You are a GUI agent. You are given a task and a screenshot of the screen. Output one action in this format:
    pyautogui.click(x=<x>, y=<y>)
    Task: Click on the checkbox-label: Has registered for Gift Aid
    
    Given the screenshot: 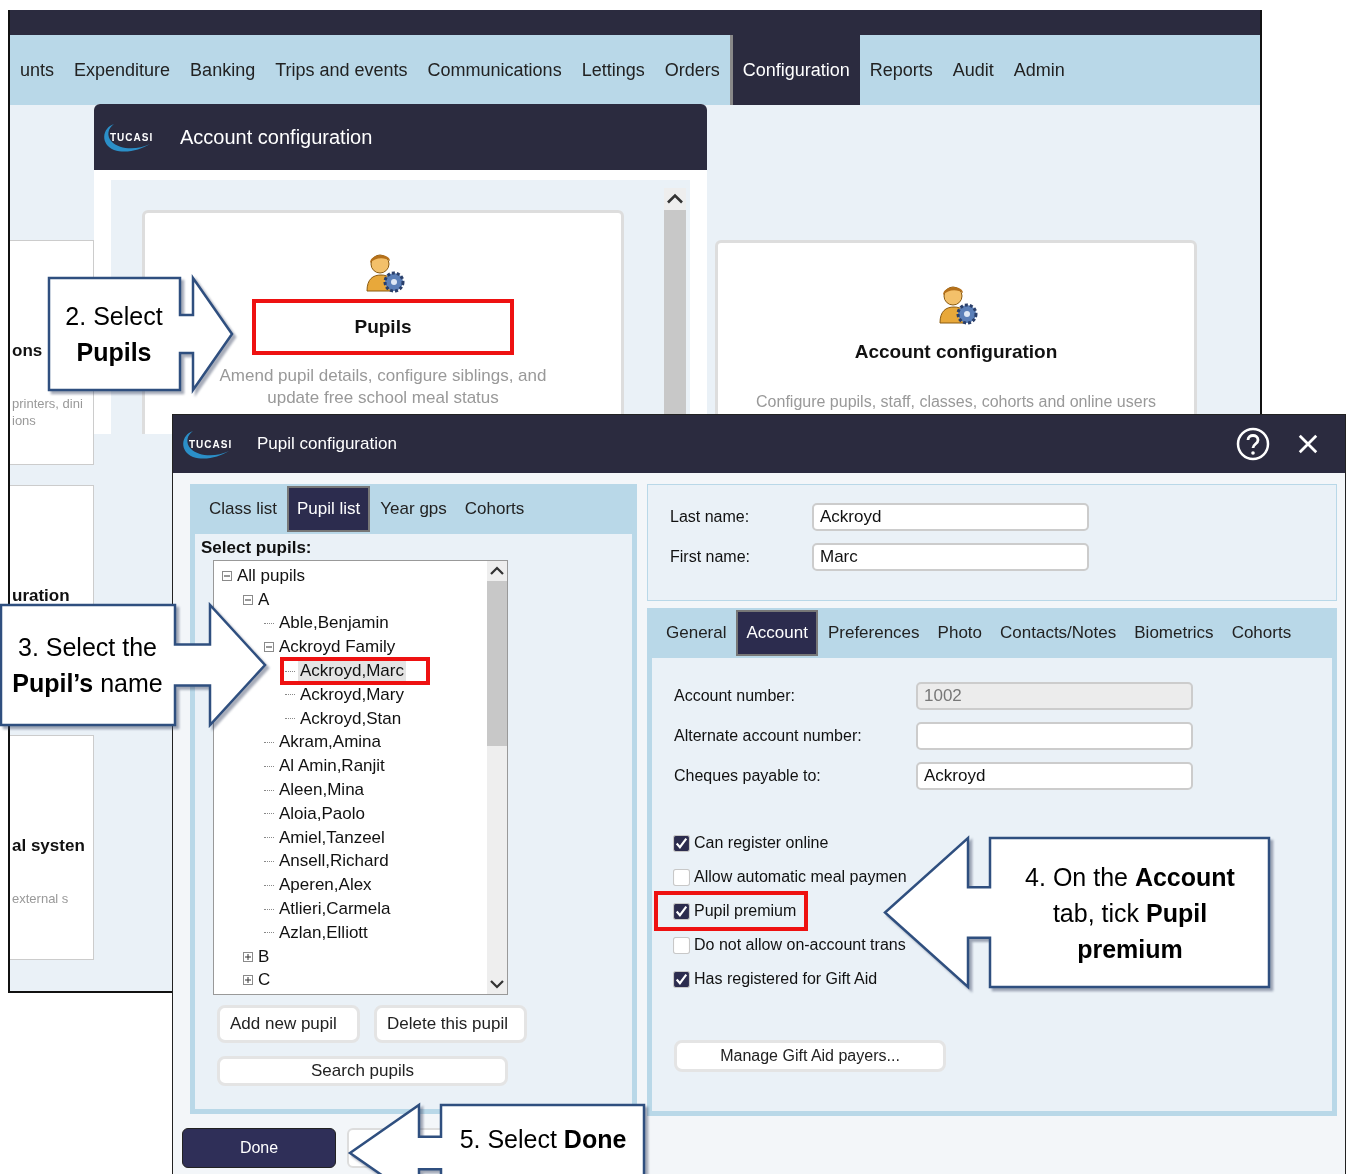 What is the action you would take?
    pyautogui.click(x=786, y=979)
    